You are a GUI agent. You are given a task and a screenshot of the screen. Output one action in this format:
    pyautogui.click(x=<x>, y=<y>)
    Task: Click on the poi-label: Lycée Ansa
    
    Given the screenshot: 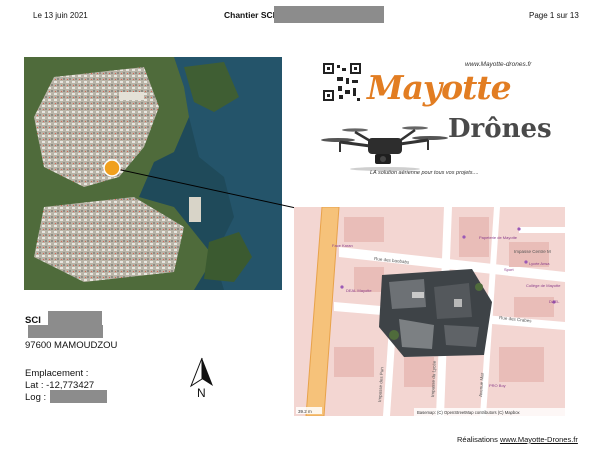 What is the action you would take?
    pyautogui.click(x=539, y=263)
    